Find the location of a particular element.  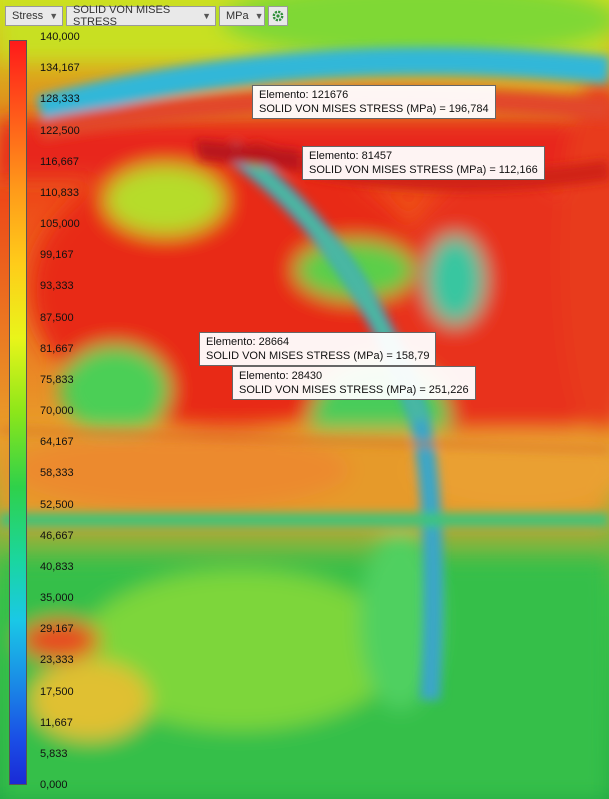

legend-tick-label: 46,667 is located at coordinates (57, 535).